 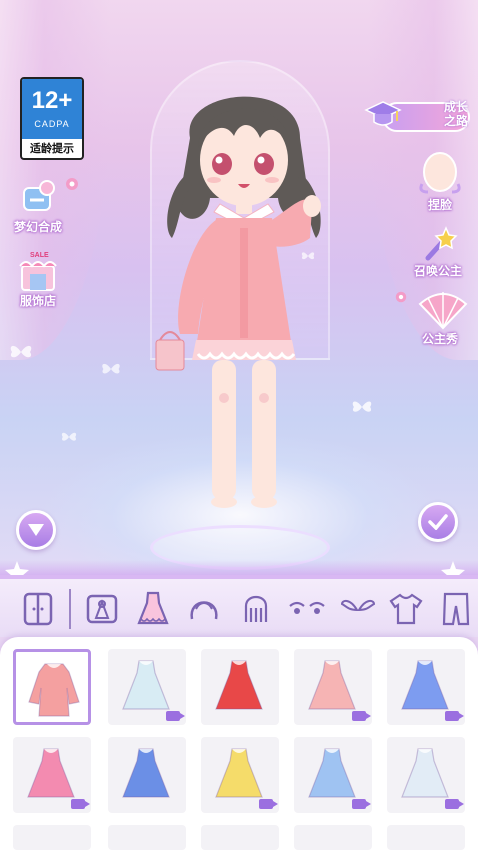 I want to click on tab-hair, so click(x=204, y=609).